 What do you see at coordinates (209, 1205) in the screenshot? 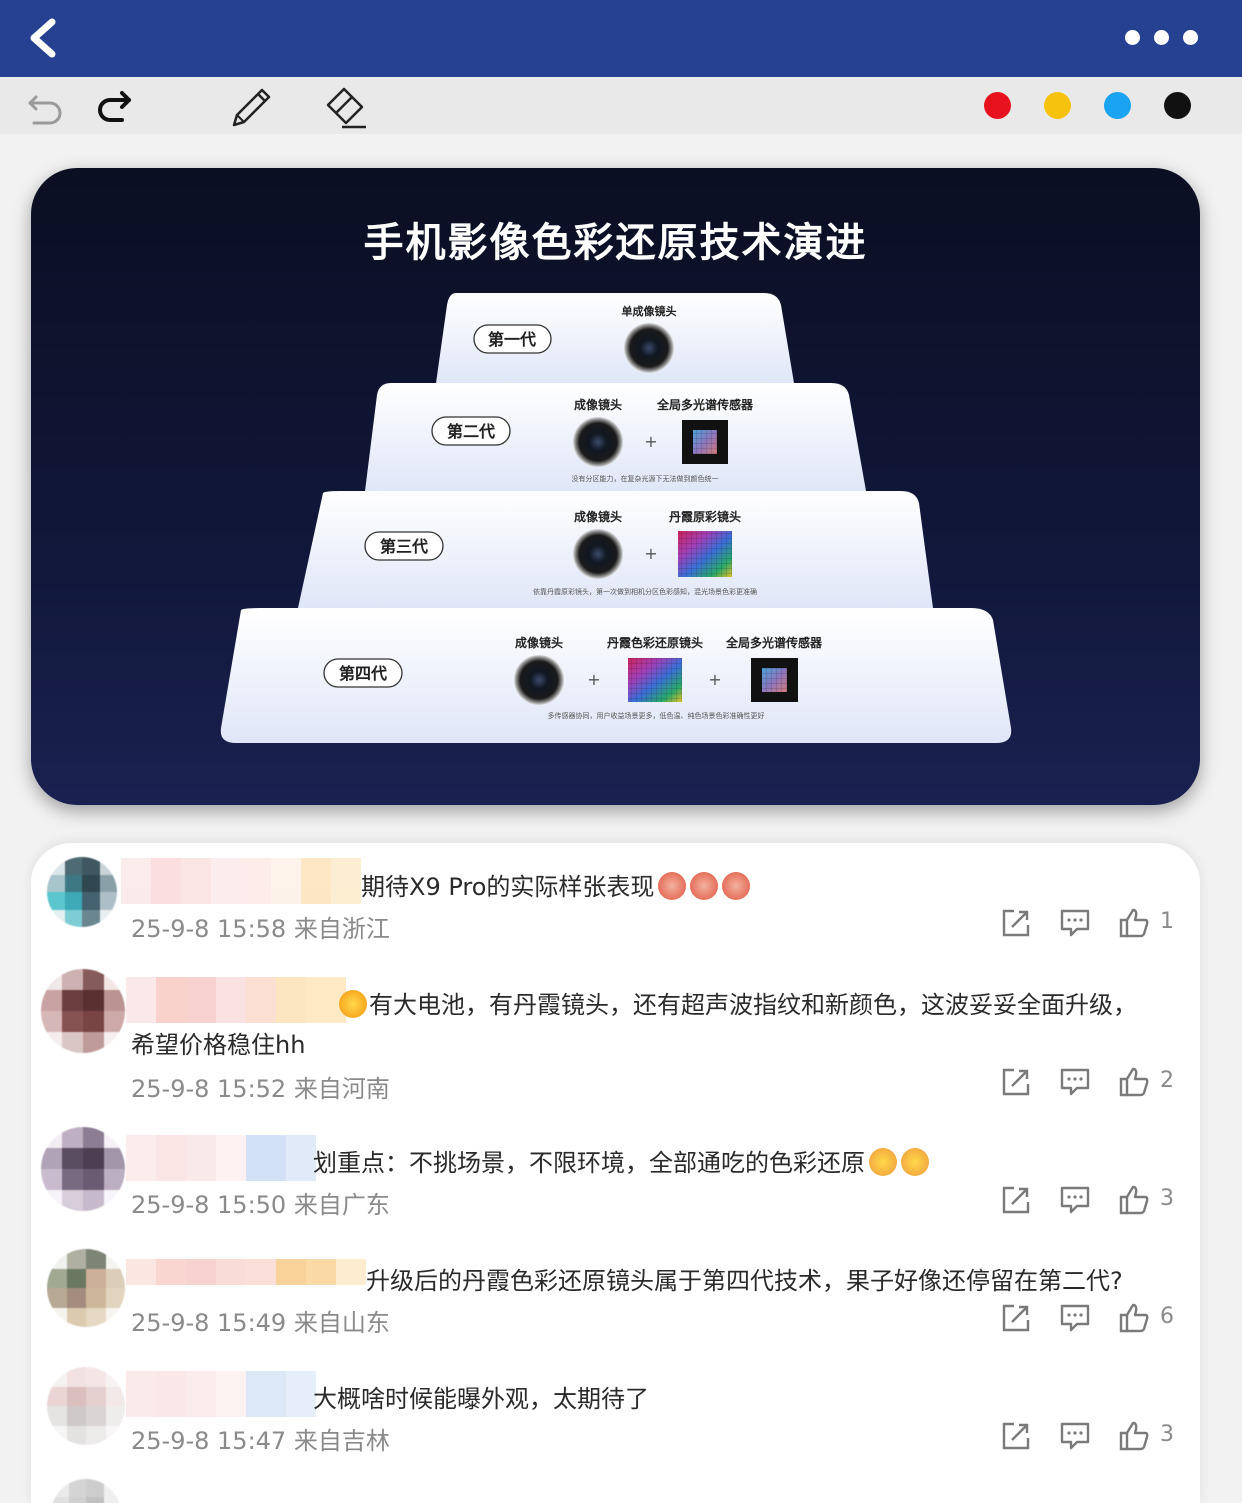
I see `comment-time: 25-9-8 15:50` at bounding box center [209, 1205].